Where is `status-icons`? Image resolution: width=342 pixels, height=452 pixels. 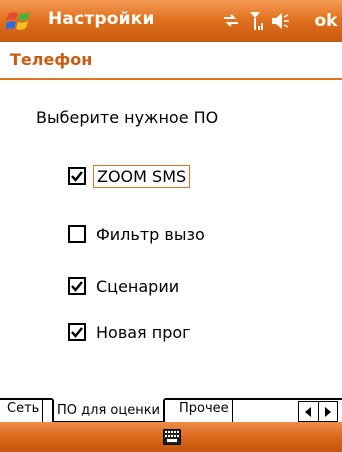 status-icons is located at coordinates (256, 21).